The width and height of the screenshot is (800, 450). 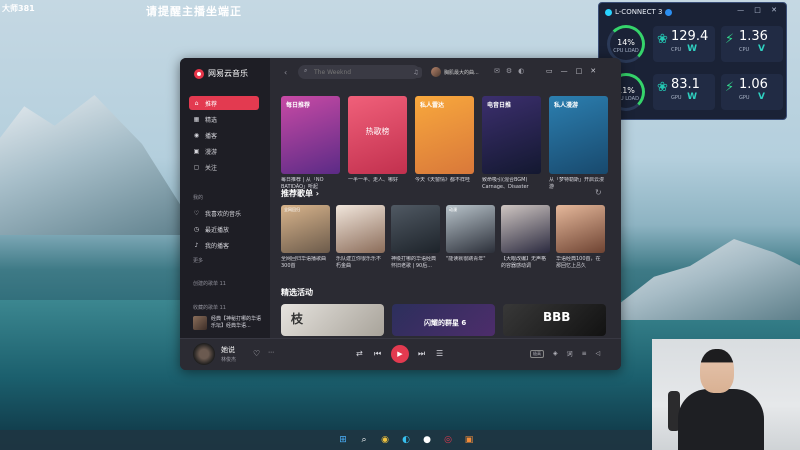 What do you see at coordinates (305, 229) in the screenshot?
I see `playlist-cover: 全网回归` at bounding box center [305, 229].